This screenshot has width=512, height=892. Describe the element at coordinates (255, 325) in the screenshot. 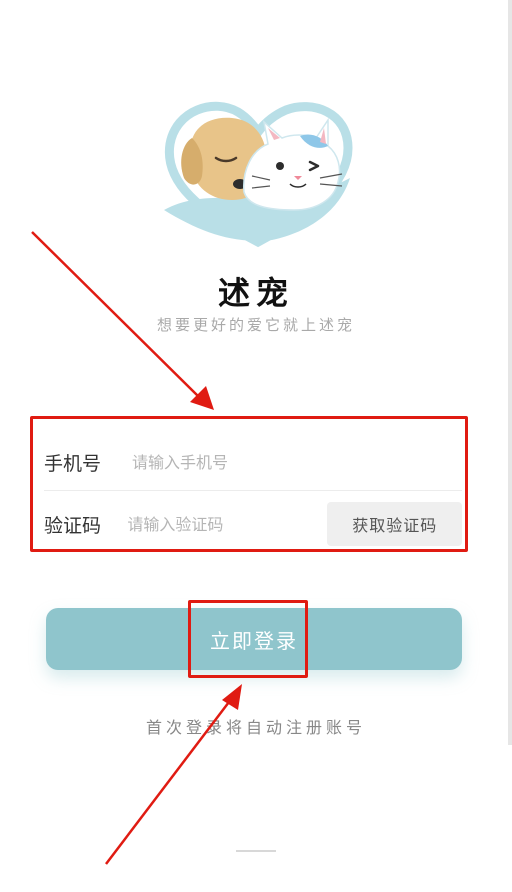

I see `app-slogan: 想要更好的爱它就上述宠` at that location.